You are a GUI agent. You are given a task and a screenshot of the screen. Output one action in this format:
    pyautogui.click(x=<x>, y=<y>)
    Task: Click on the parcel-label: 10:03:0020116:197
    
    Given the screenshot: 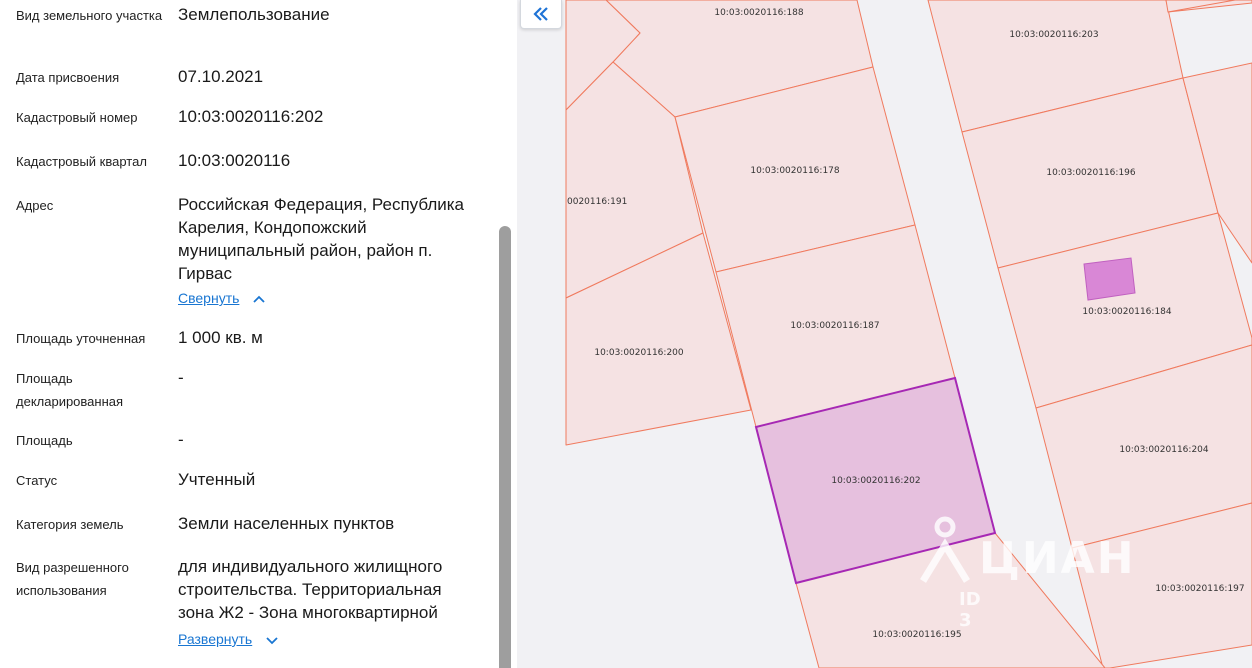 What is the action you would take?
    pyautogui.click(x=1199, y=589)
    